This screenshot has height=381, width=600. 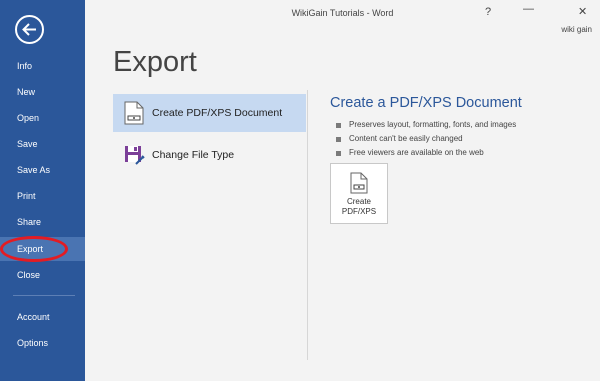 I want to click on help-button: ?, so click(x=488, y=12).